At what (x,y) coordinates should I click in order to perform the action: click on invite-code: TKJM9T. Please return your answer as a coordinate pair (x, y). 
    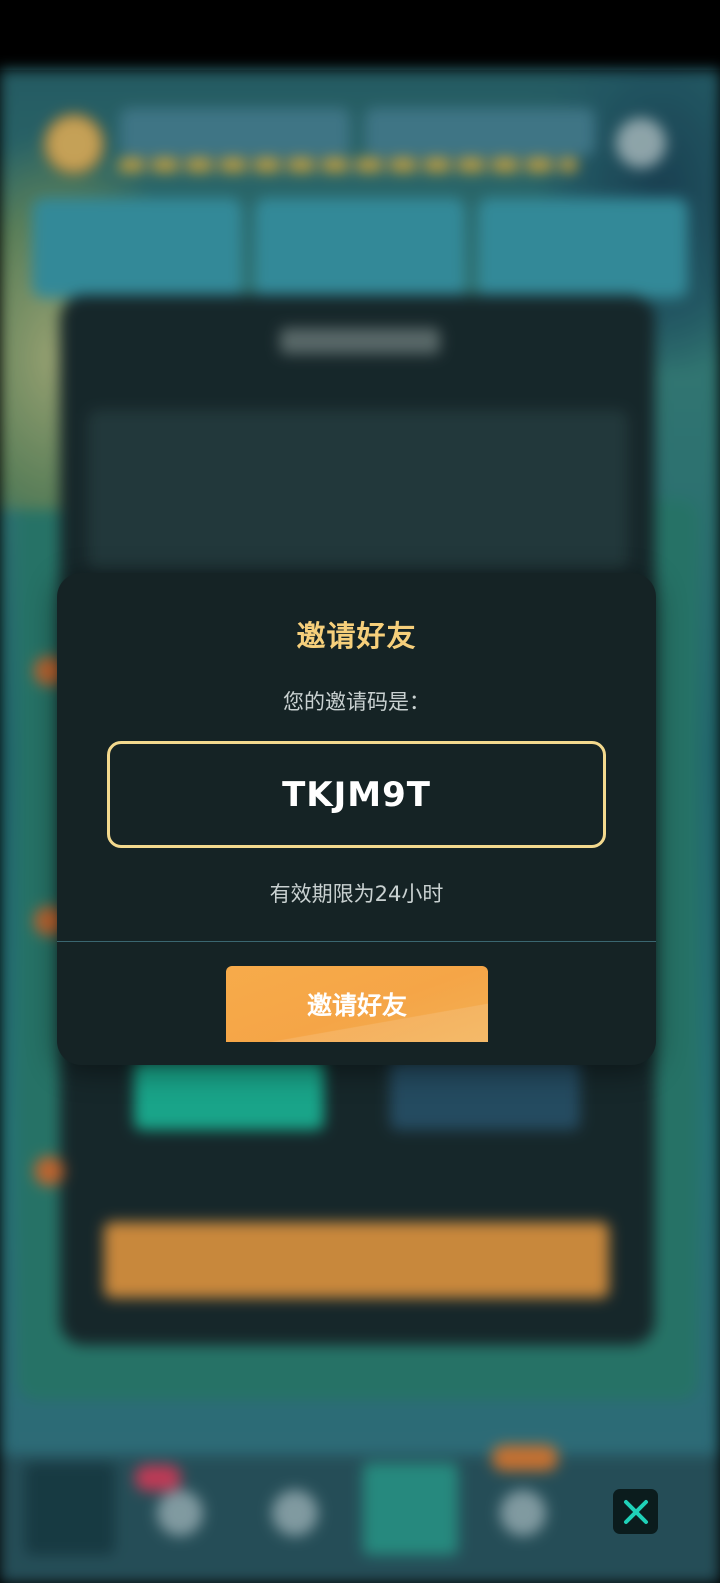
    Looking at the image, I should click on (356, 795).